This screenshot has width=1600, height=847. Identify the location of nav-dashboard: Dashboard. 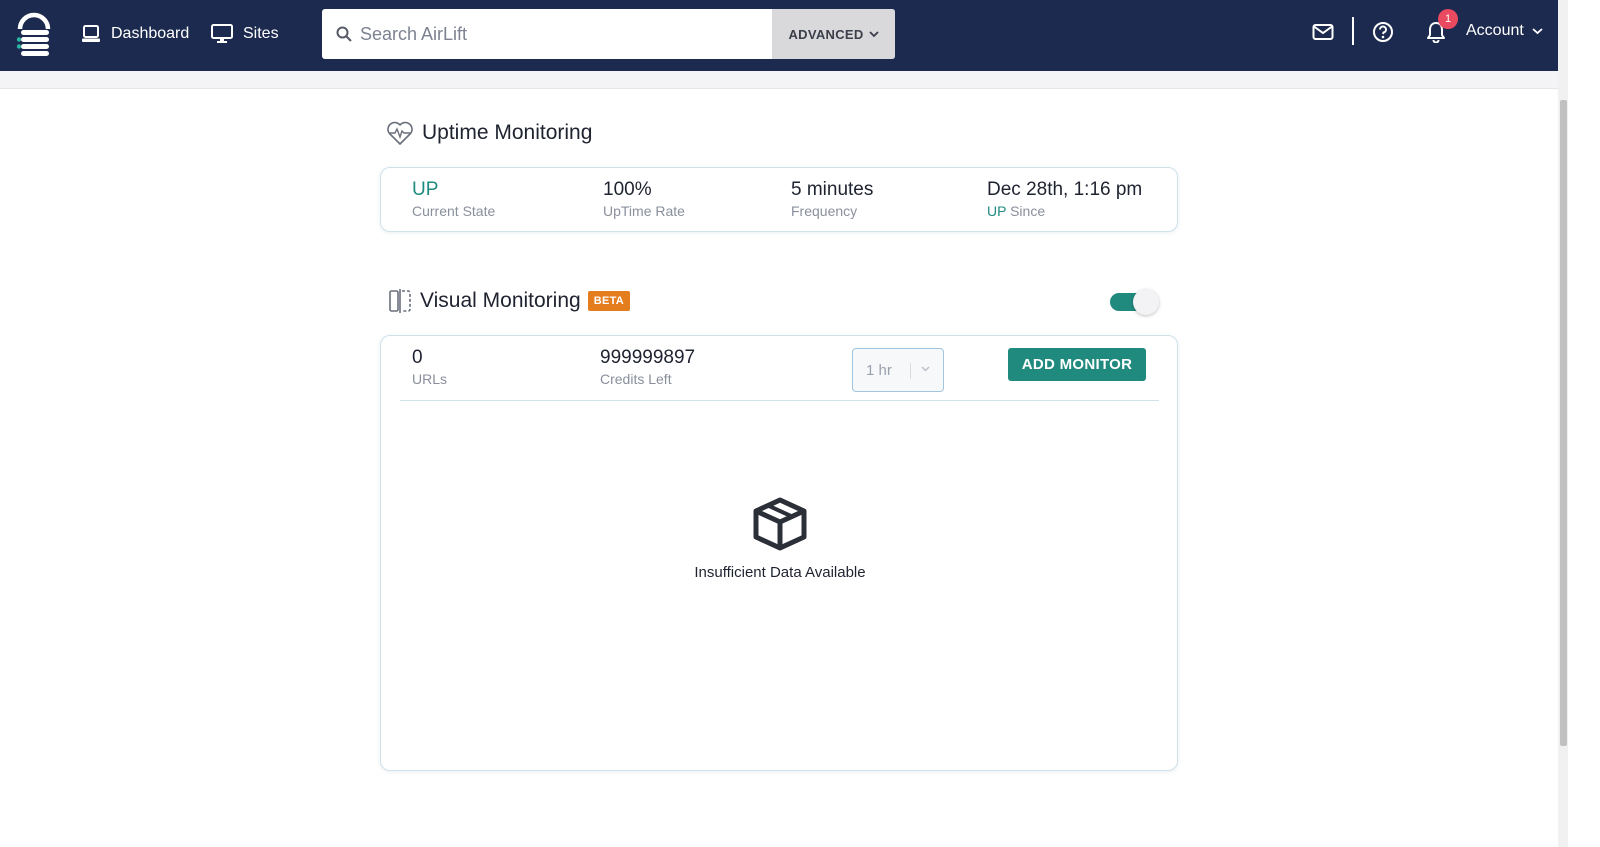
(135, 34).